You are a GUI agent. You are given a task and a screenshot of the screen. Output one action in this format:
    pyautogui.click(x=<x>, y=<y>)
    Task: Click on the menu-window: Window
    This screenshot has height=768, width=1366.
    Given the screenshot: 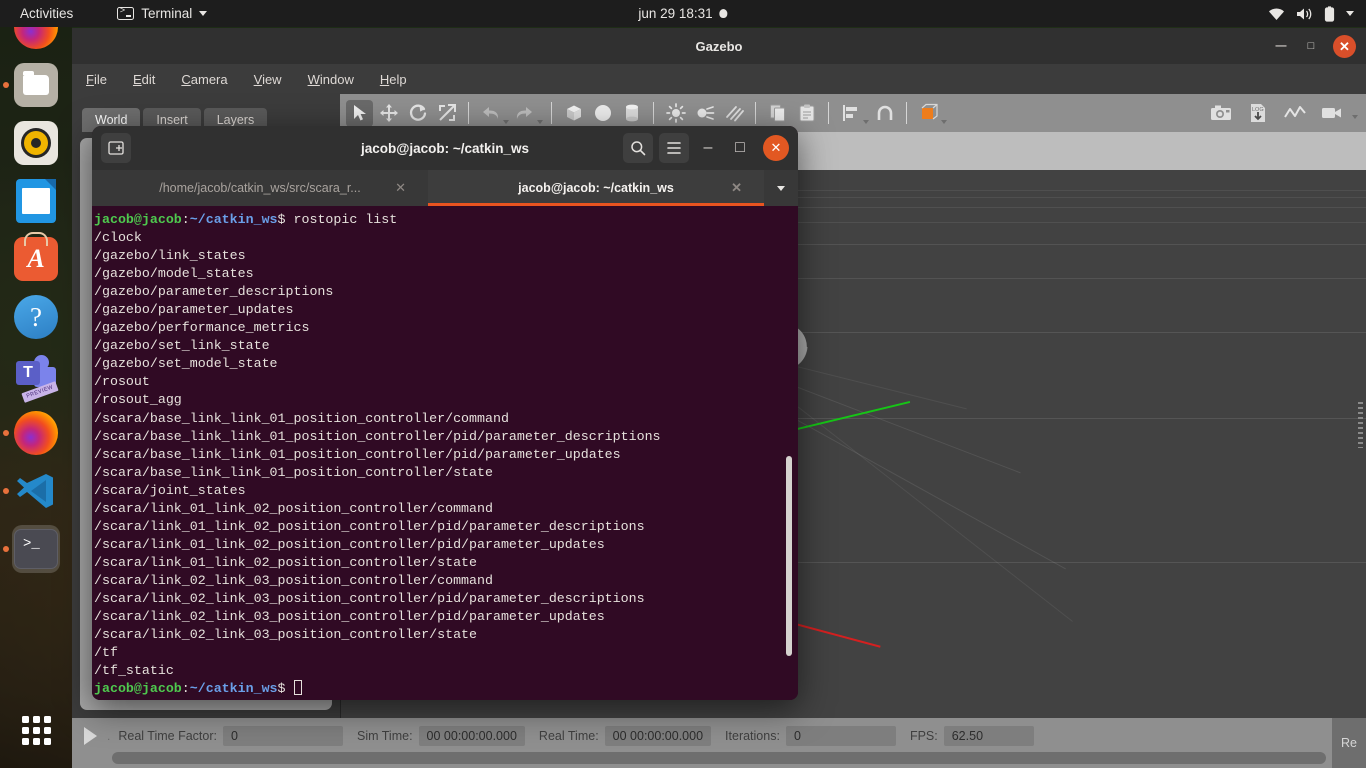 What is the action you would take?
    pyautogui.click(x=331, y=79)
    